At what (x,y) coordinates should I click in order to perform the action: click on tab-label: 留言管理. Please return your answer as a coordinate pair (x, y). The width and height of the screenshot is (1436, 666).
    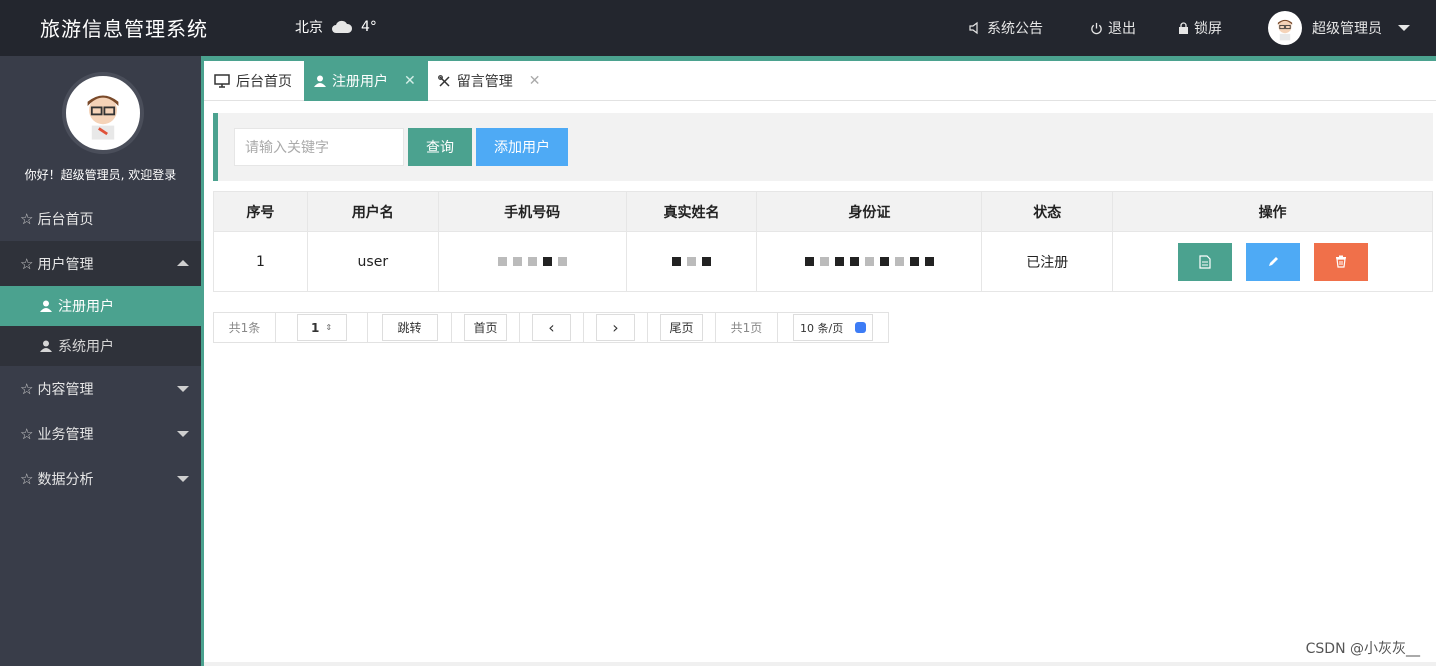
    Looking at the image, I should click on (484, 82).